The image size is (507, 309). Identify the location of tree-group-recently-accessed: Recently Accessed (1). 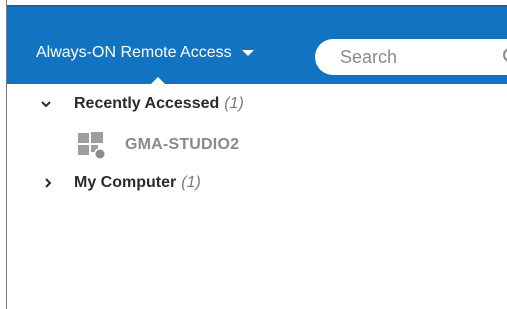
(142, 104).